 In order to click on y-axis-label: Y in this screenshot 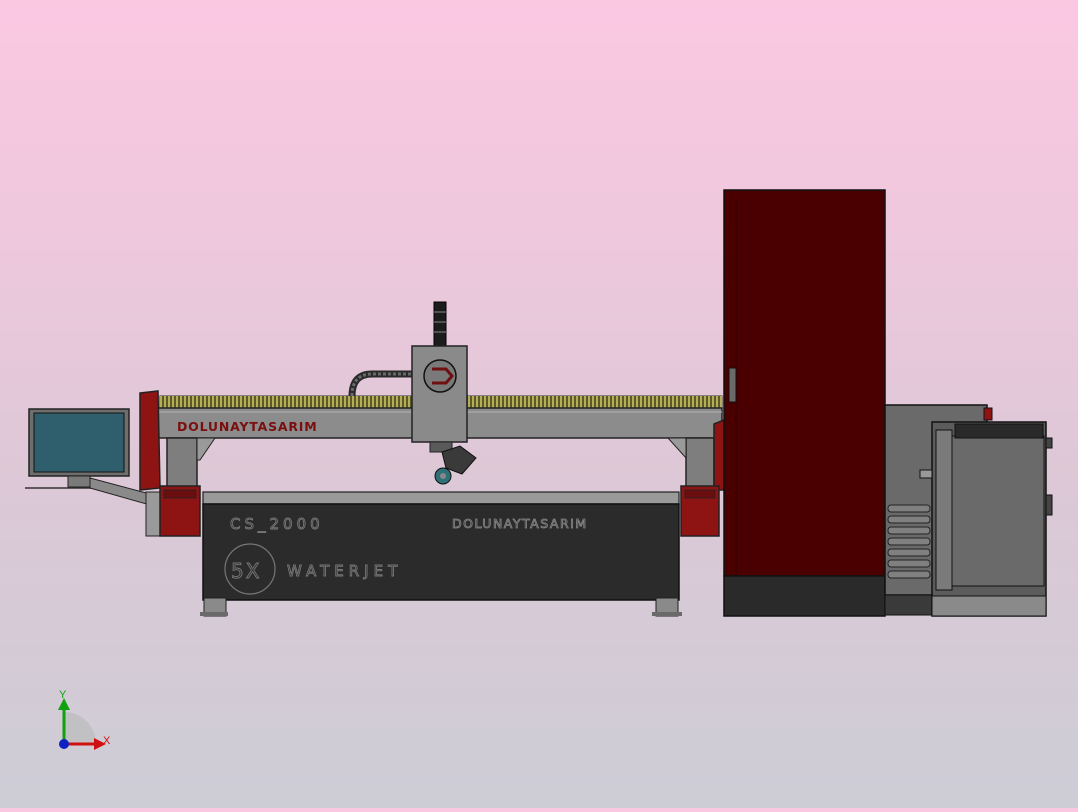, I will do `click(63, 695)`.